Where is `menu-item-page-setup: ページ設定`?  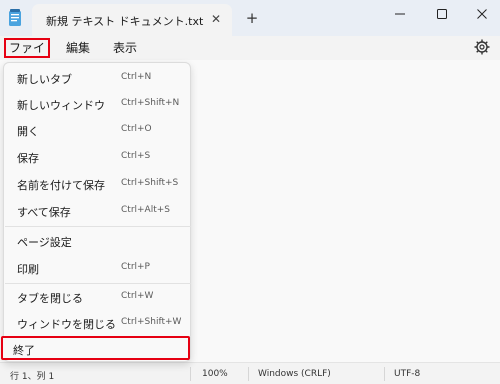 menu-item-page-setup: ページ設定 is located at coordinates (97, 241).